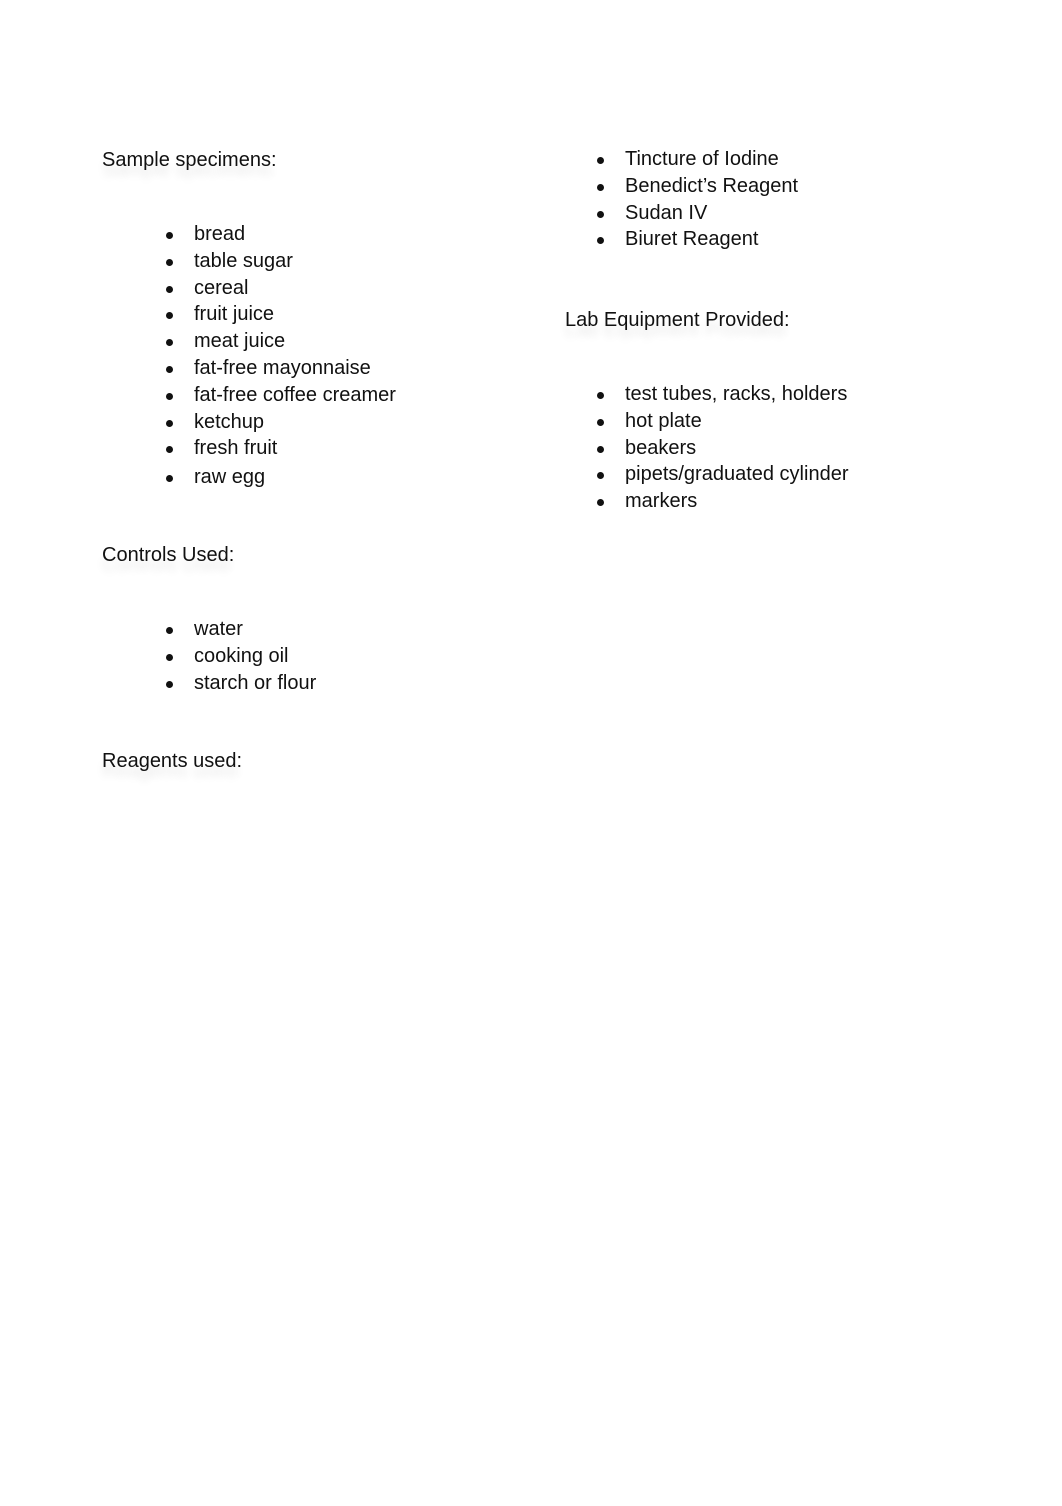 The image size is (1062, 1506). What do you see at coordinates (661, 501) in the screenshot?
I see `list-item-text: markers` at bounding box center [661, 501].